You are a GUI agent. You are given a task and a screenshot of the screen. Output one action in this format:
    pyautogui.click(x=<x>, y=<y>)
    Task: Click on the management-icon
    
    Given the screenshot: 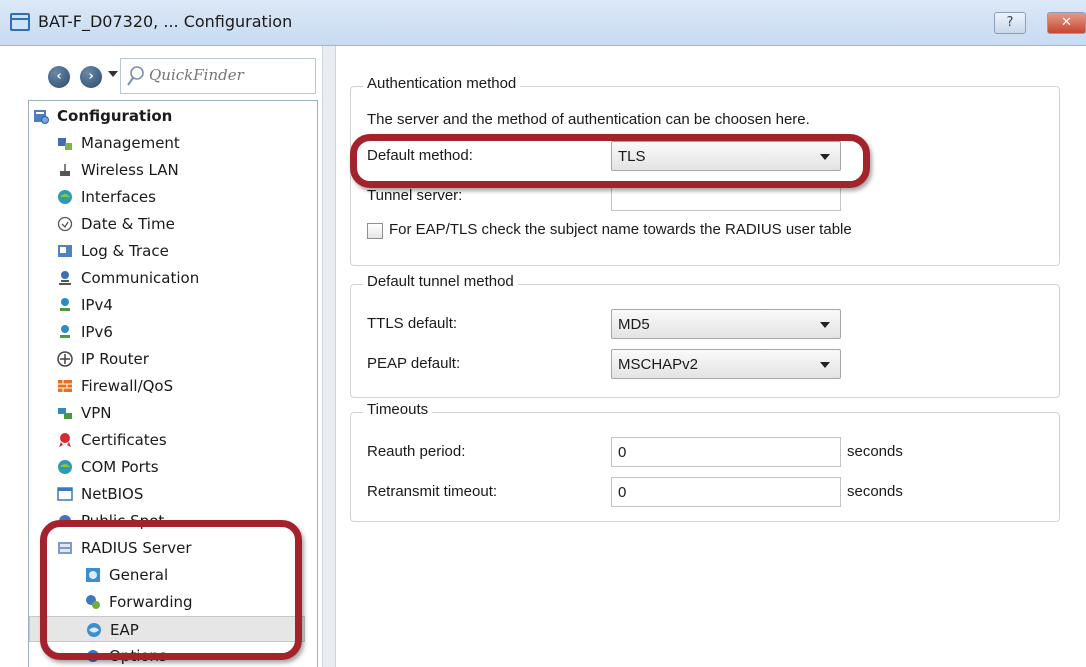 What is the action you would take?
    pyautogui.click(x=65, y=144)
    